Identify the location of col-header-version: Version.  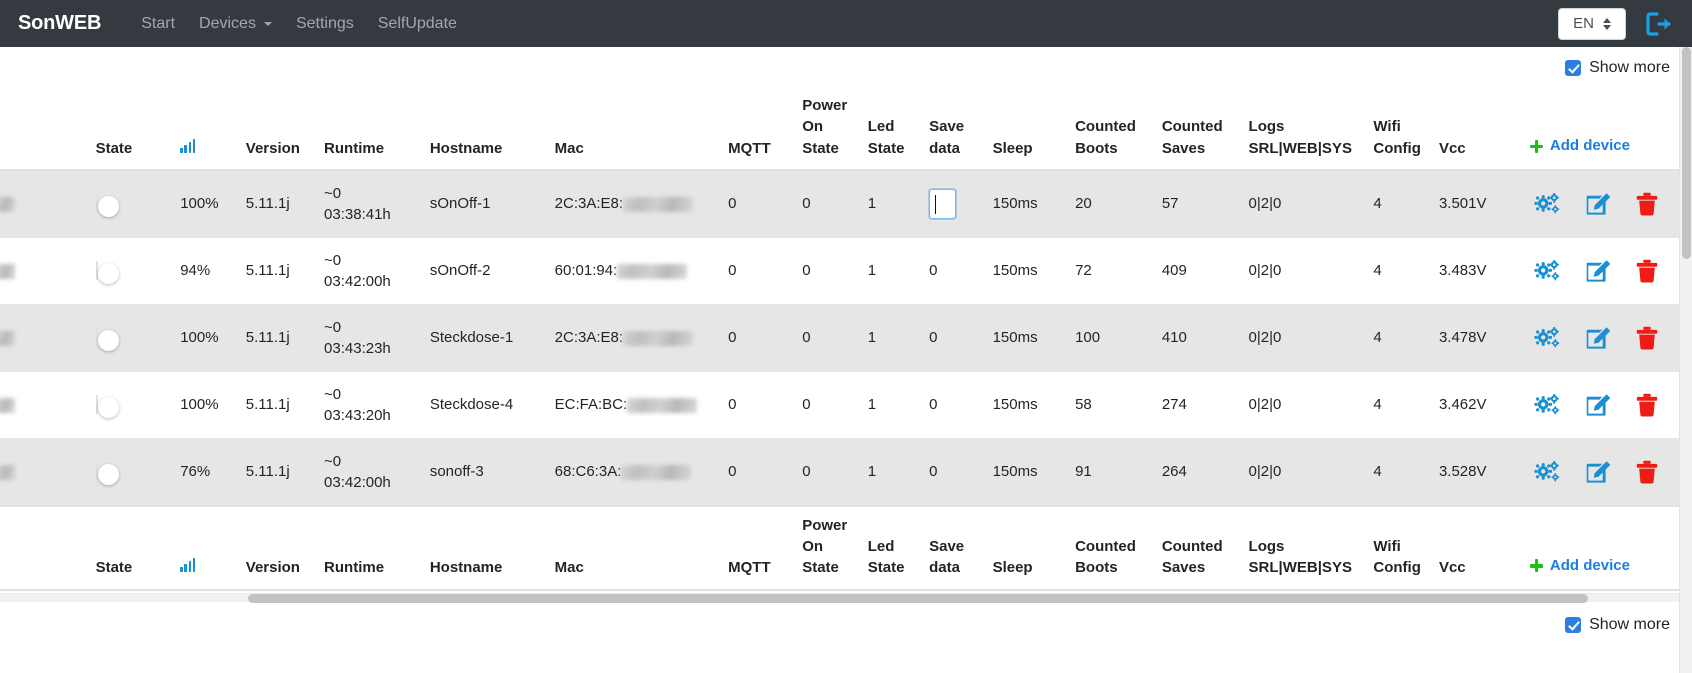
(278, 129).